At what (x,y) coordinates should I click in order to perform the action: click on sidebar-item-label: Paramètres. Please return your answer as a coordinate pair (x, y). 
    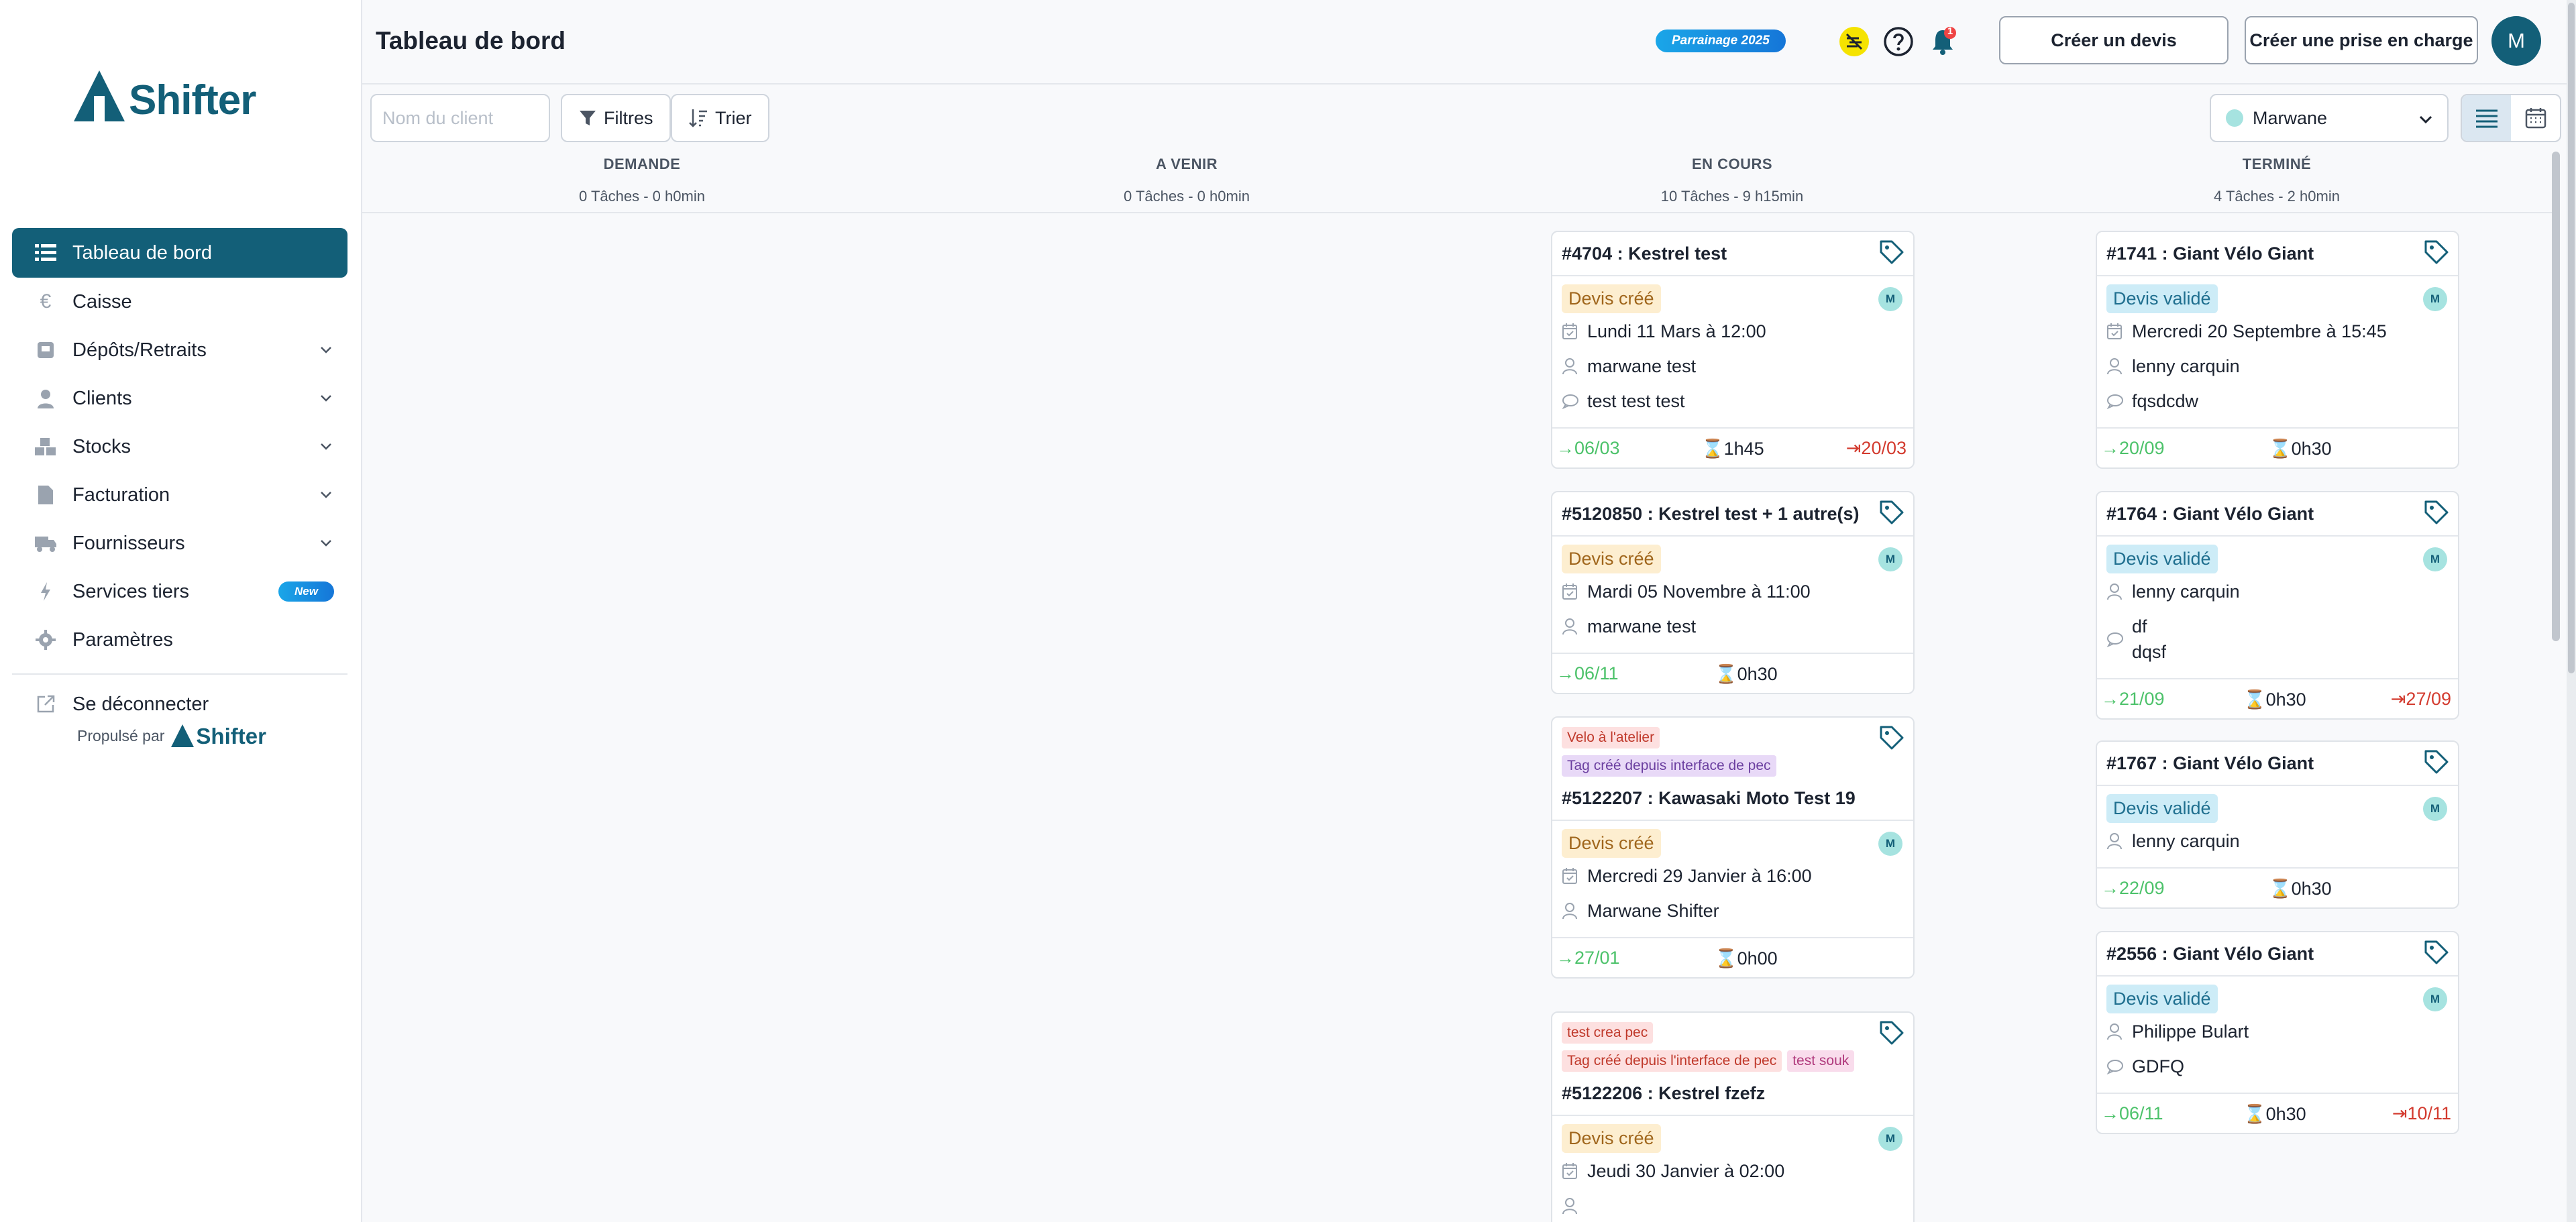
    Looking at the image, I should click on (122, 639).